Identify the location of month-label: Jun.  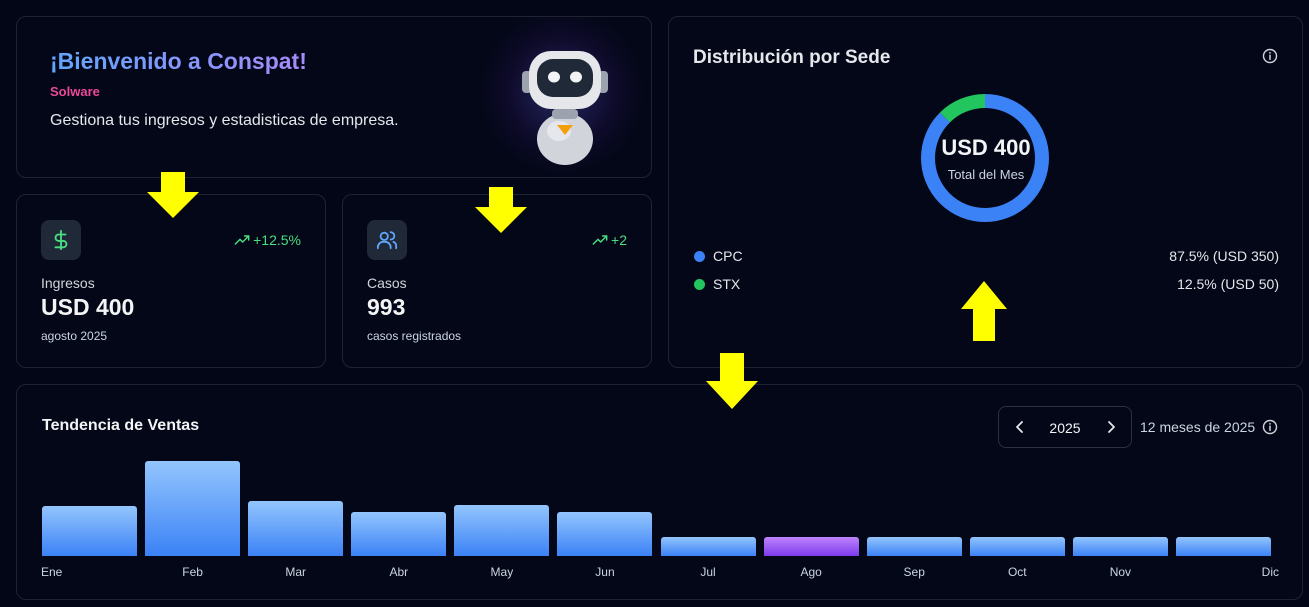
(605, 572).